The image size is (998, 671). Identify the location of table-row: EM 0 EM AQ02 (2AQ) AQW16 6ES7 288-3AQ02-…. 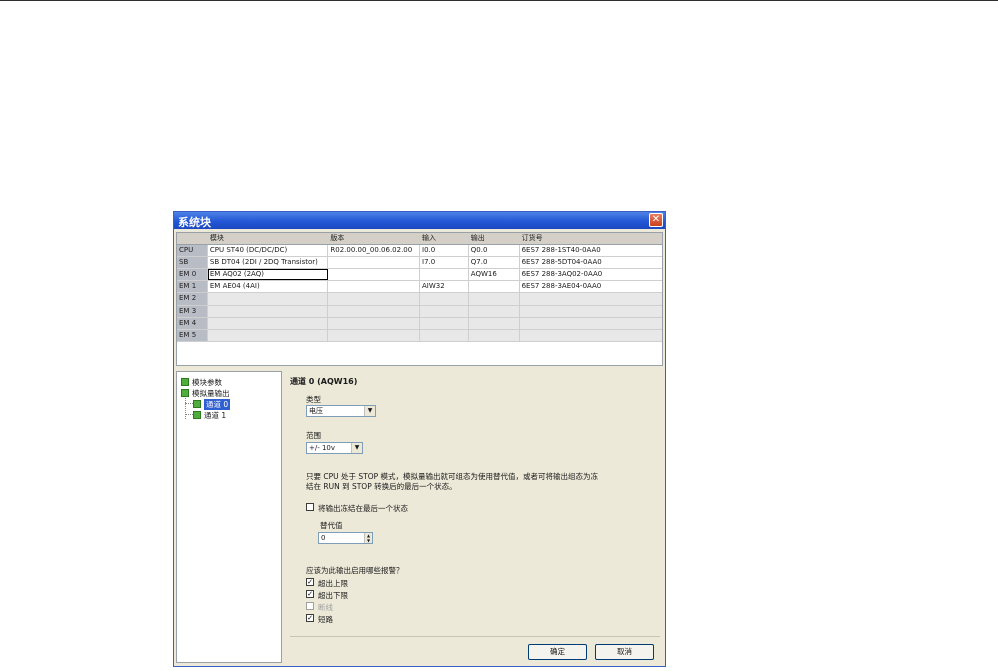
(419, 275).